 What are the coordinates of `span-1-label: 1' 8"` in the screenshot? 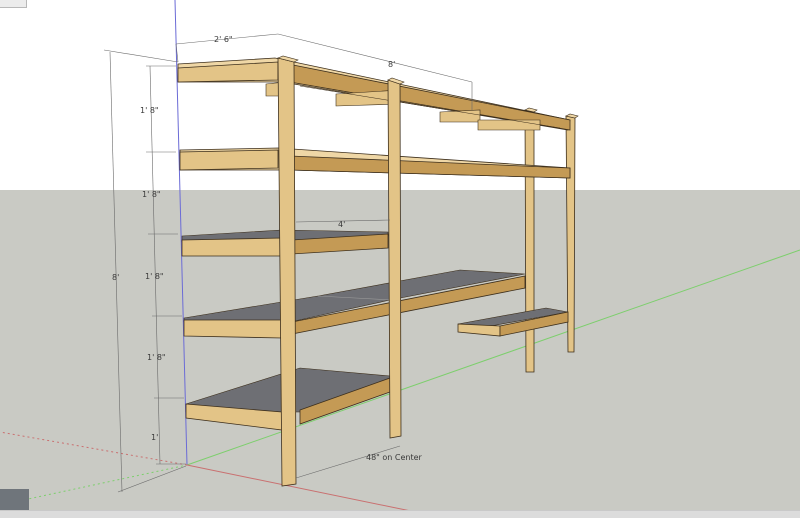 It's located at (149, 110).